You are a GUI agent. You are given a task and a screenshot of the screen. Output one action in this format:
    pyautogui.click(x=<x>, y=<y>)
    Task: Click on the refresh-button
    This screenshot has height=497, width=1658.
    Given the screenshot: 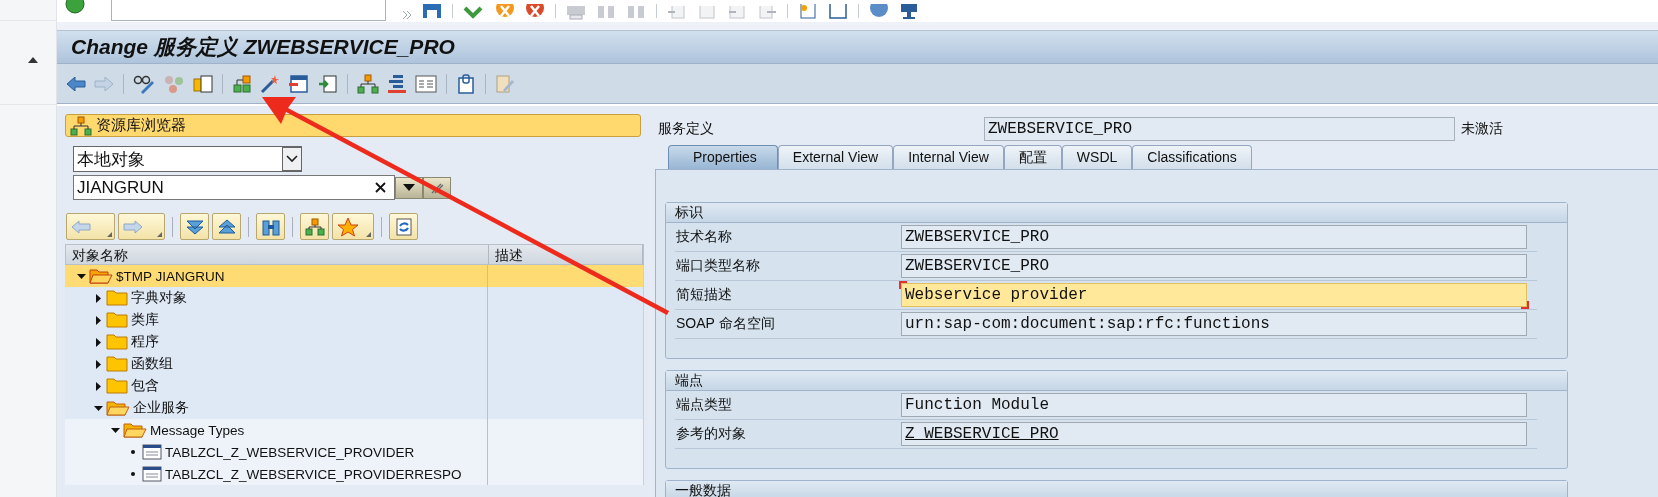 What is the action you would take?
    pyautogui.click(x=403, y=226)
    